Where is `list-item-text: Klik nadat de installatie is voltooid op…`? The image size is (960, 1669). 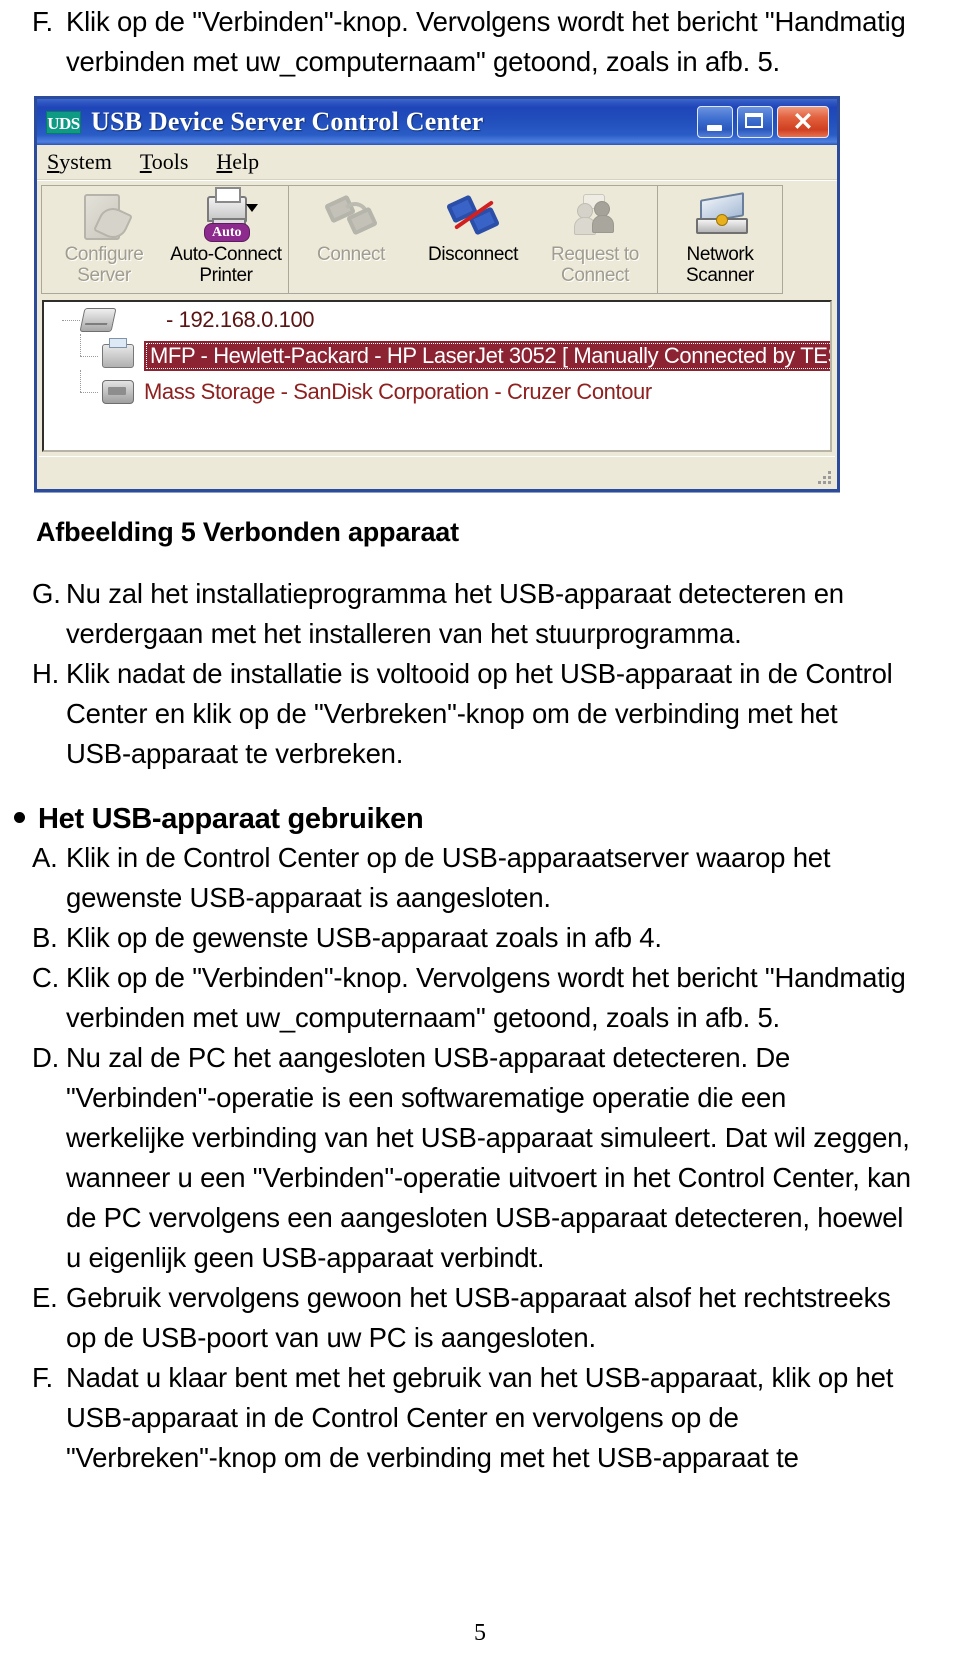 list-item-text: Klik nadat de installatie is voltooid op… is located at coordinates (497, 714).